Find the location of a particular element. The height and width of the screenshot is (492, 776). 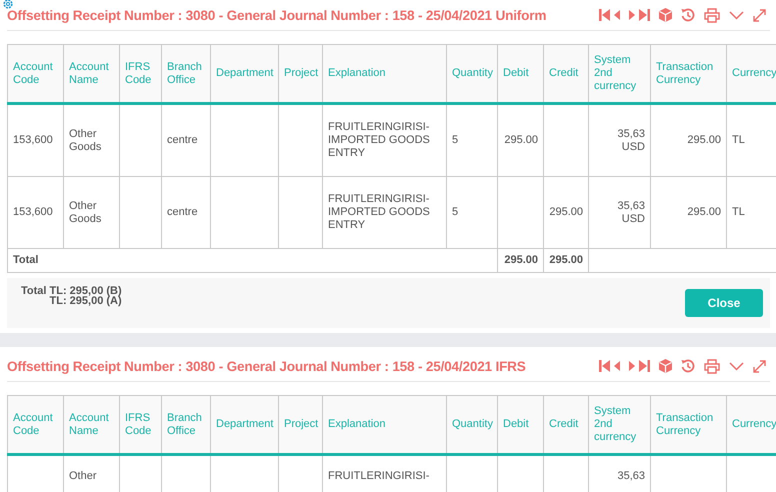

panel-title: Offsetting Receipt Number : 3080 - General Journal Number : 158 - 25/04/2021 IFRS is located at coordinates (267, 366).